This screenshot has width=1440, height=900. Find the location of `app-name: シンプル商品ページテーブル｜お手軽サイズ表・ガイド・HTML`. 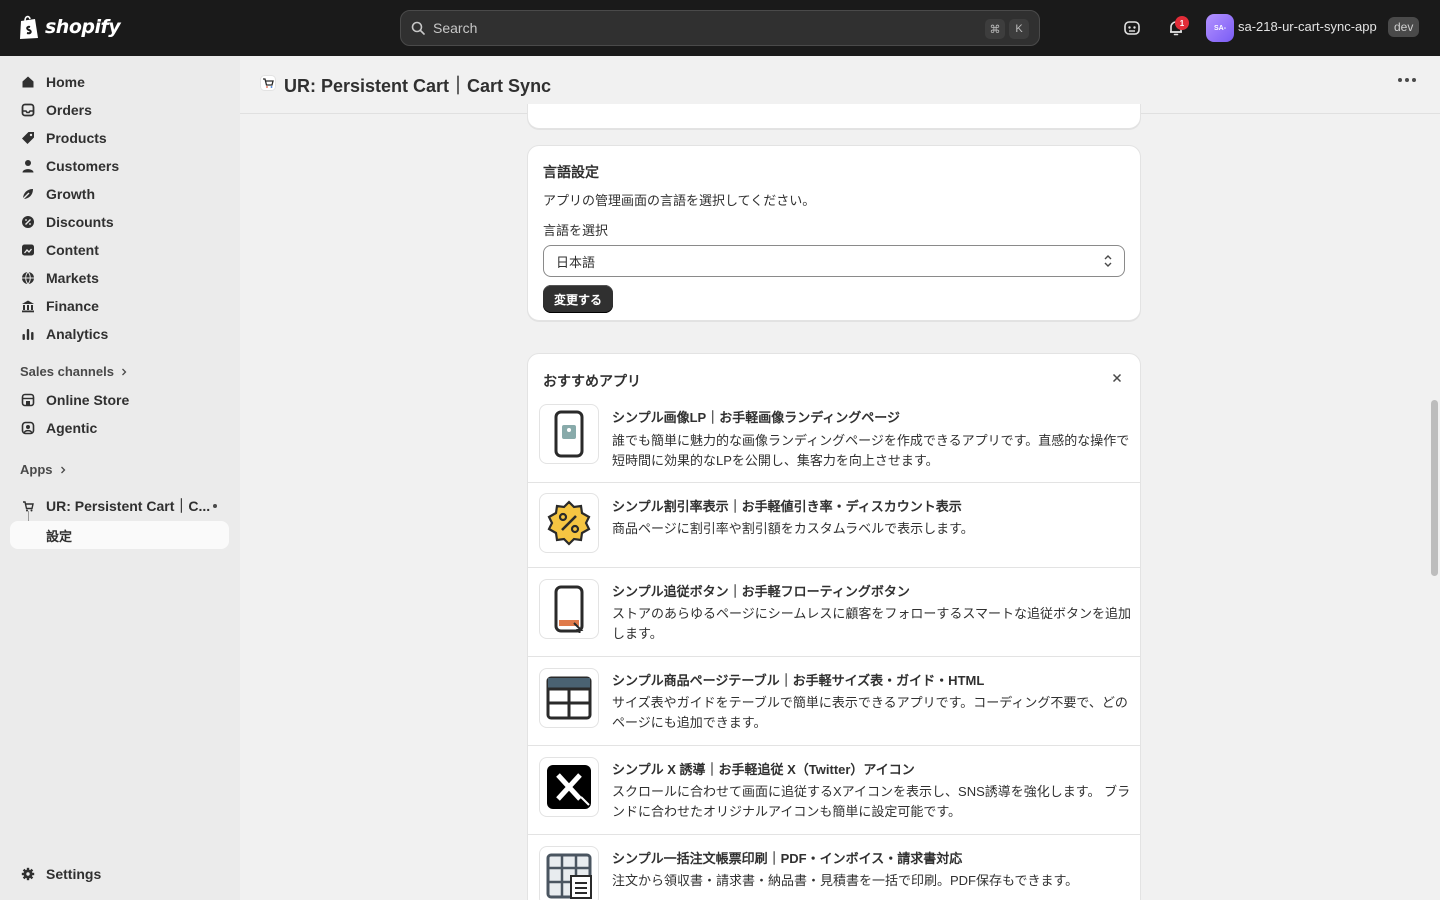

app-name: シンプル商品ページテーブル｜お手軽サイズ表・ガイド・HTML is located at coordinates (798, 680).